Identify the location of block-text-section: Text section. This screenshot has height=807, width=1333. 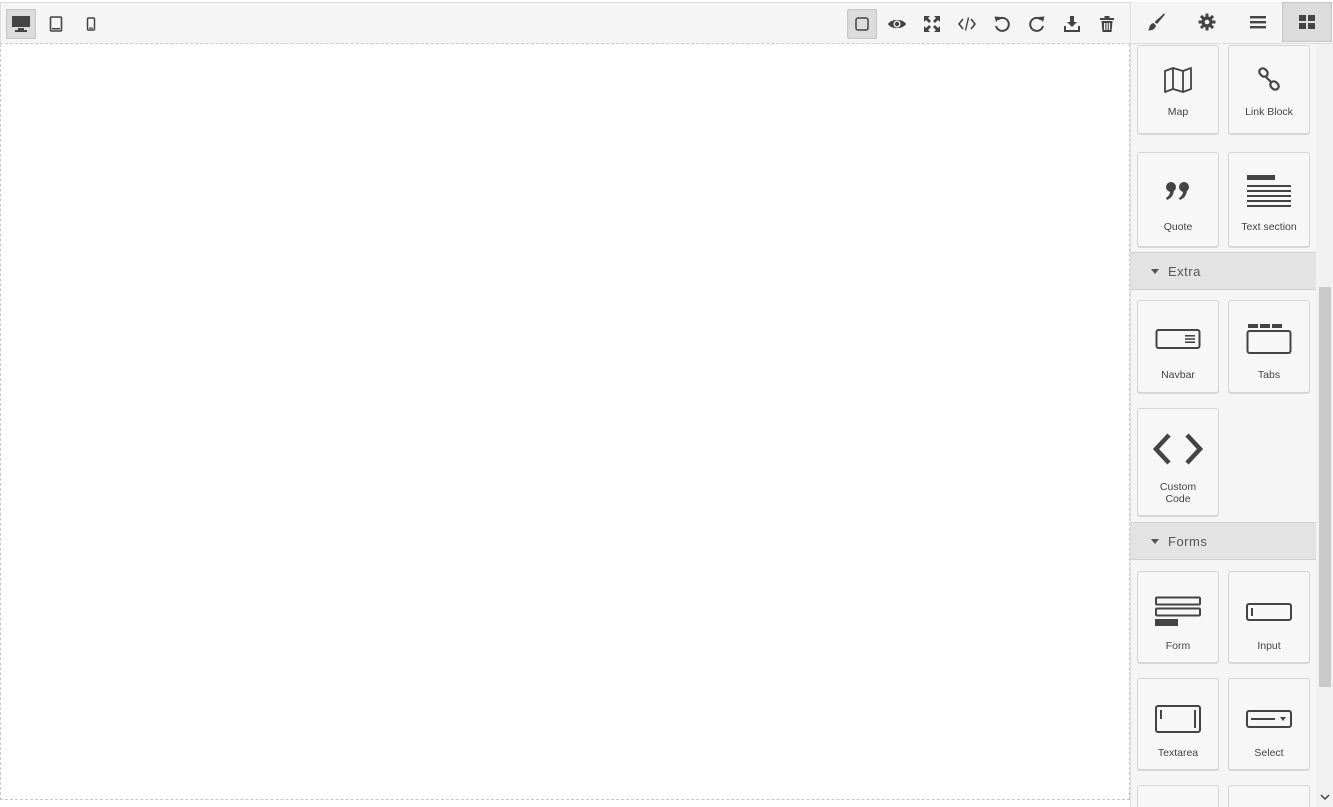
(1269, 199).